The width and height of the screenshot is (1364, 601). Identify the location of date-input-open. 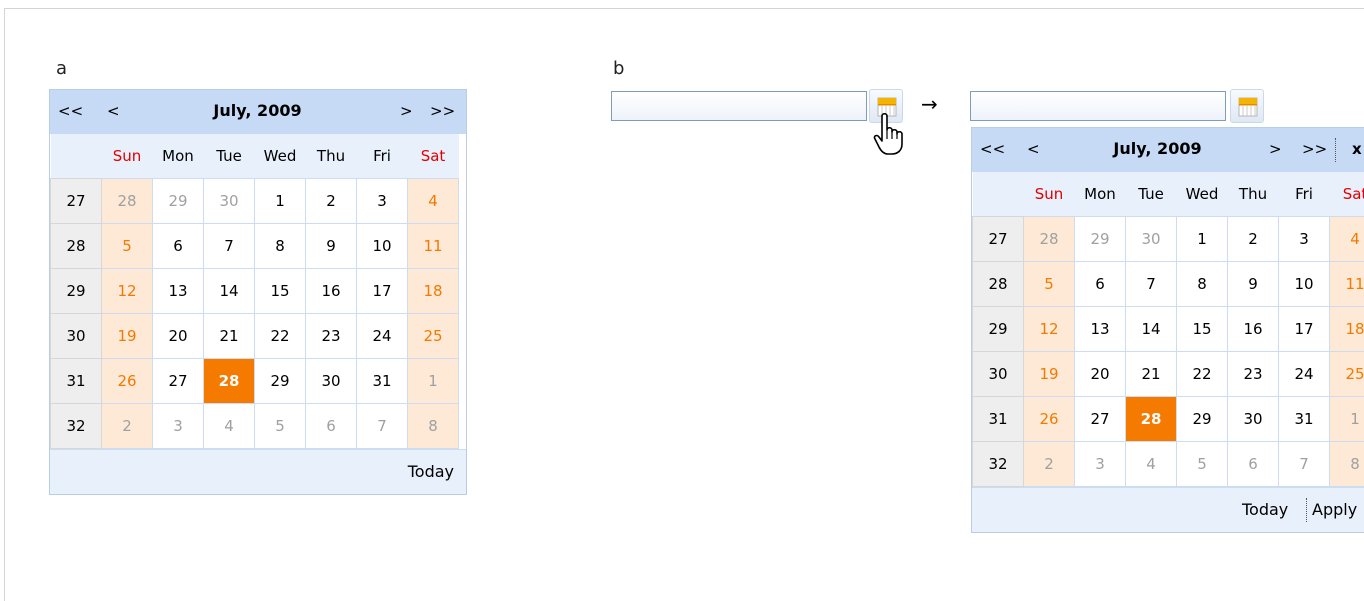
(1098, 106).